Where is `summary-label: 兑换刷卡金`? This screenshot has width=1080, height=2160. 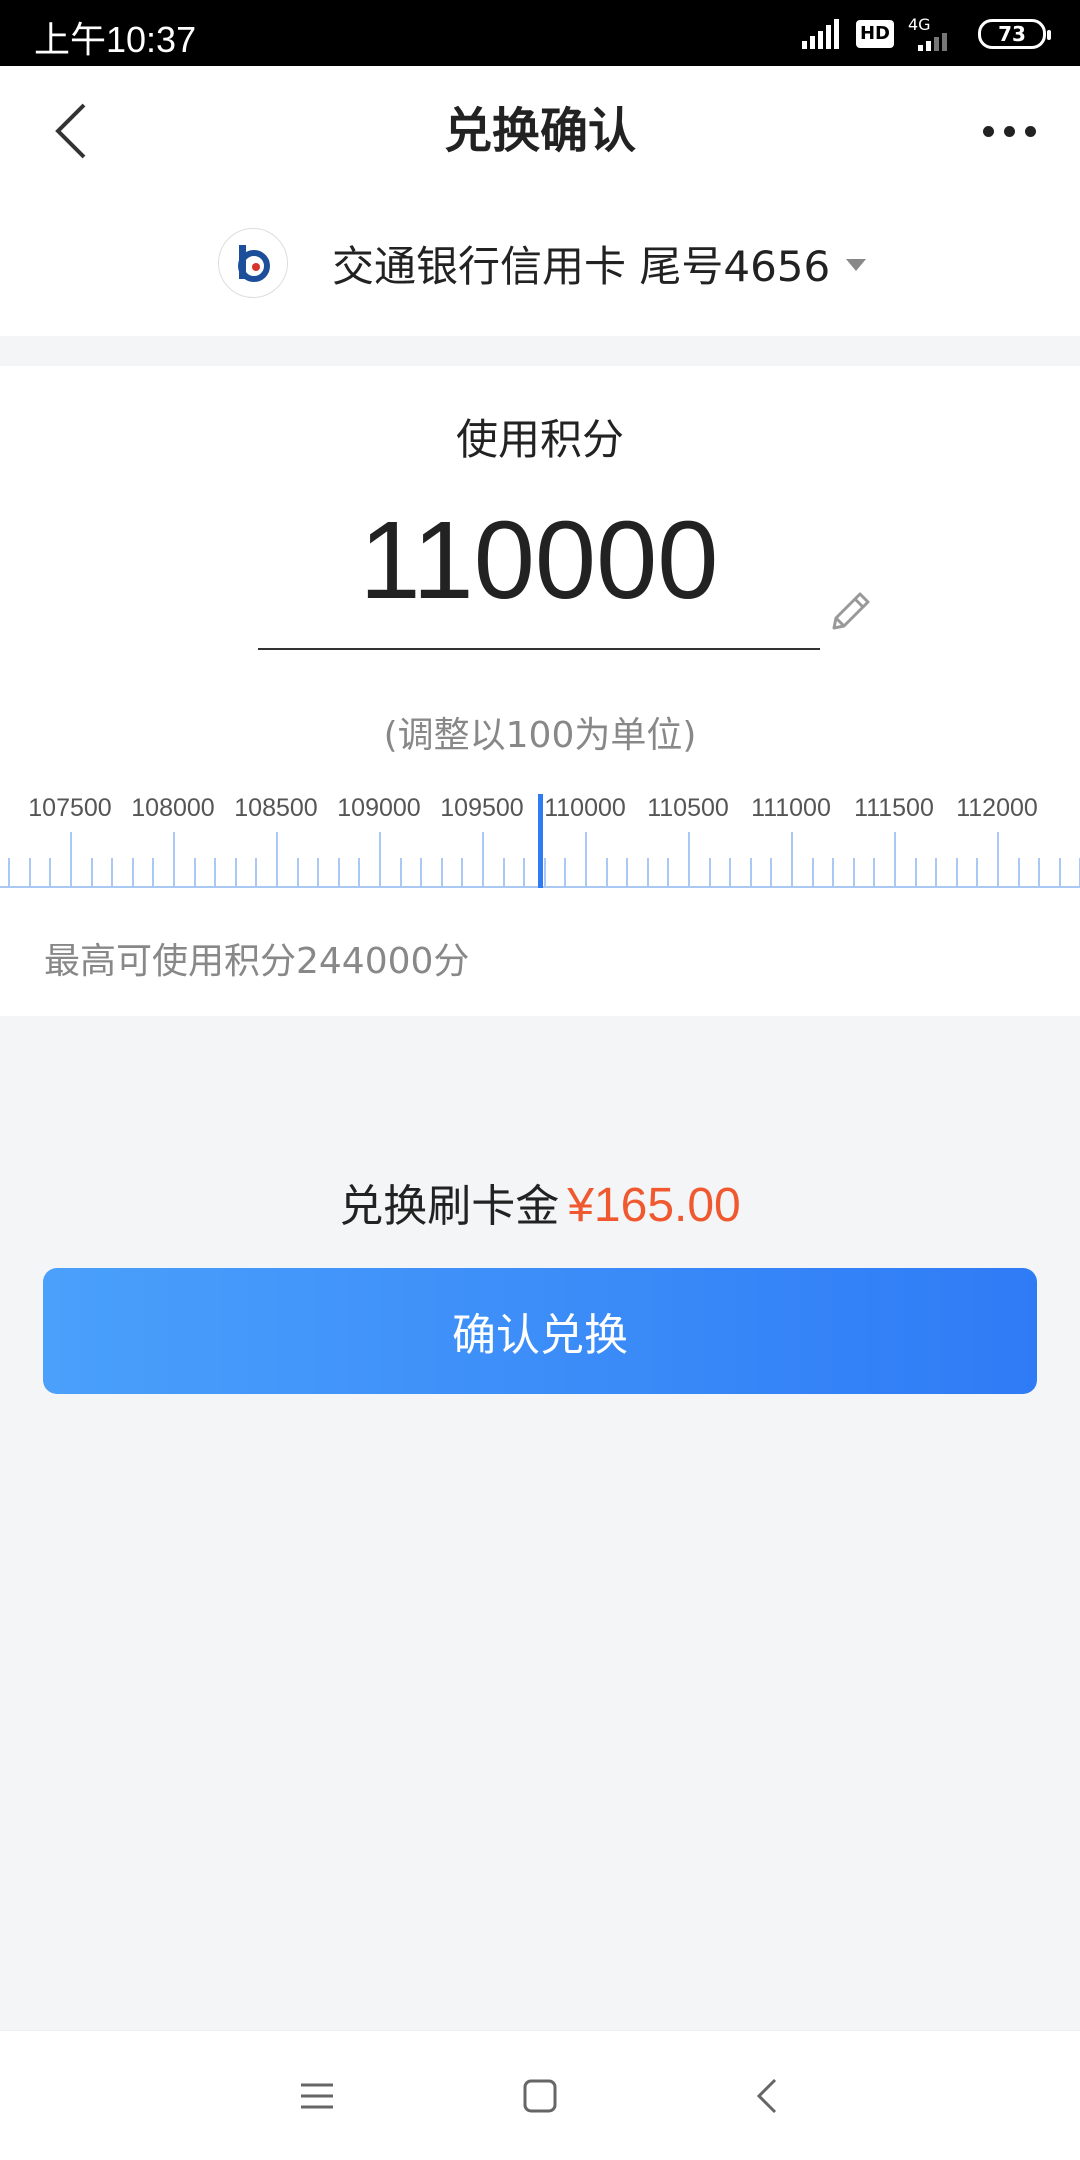
summary-label: 兑换刷卡金 is located at coordinates (449, 1206).